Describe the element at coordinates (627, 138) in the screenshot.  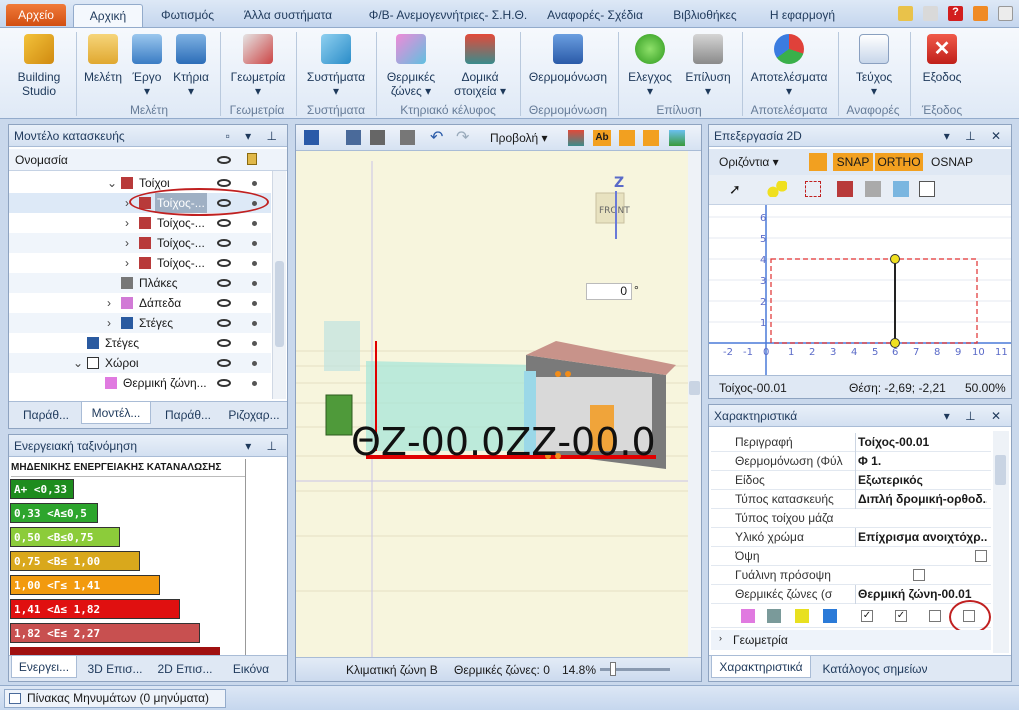
I see `lamp-icon` at that location.